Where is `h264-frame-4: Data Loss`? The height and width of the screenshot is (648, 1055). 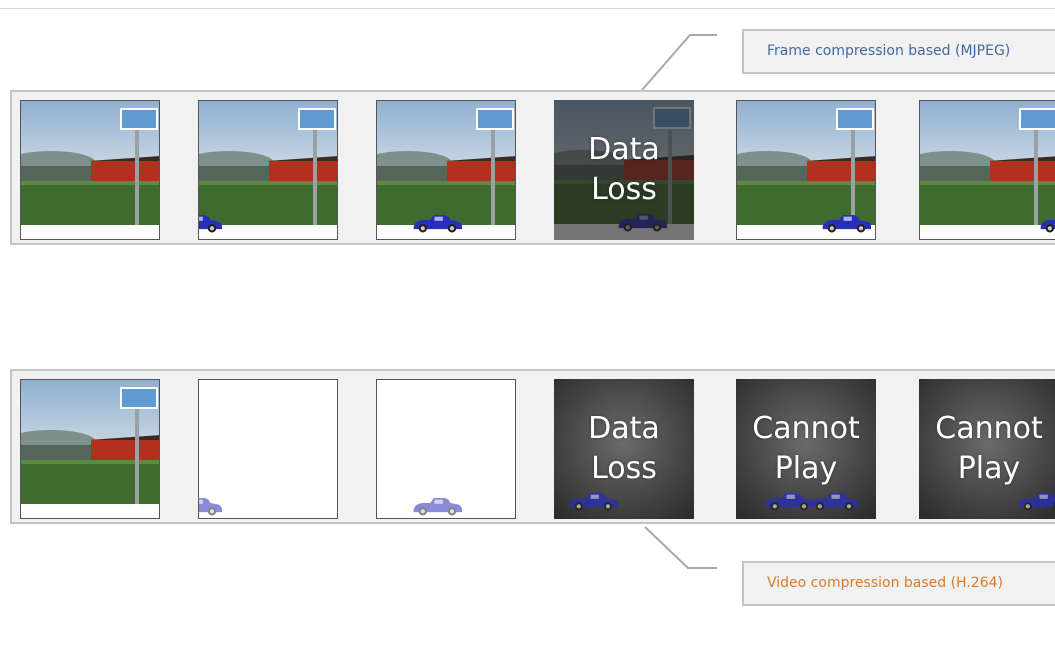
h264-frame-4: Data Loss is located at coordinates (624, 449).